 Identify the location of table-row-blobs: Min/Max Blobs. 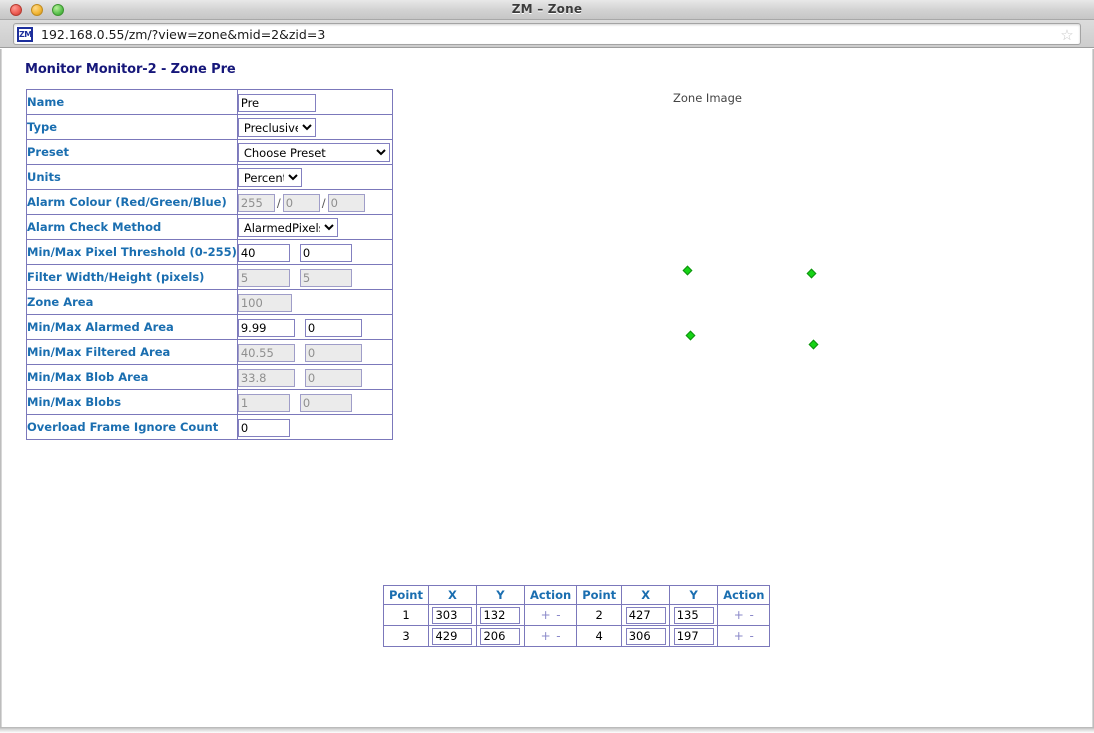
(209, 402).